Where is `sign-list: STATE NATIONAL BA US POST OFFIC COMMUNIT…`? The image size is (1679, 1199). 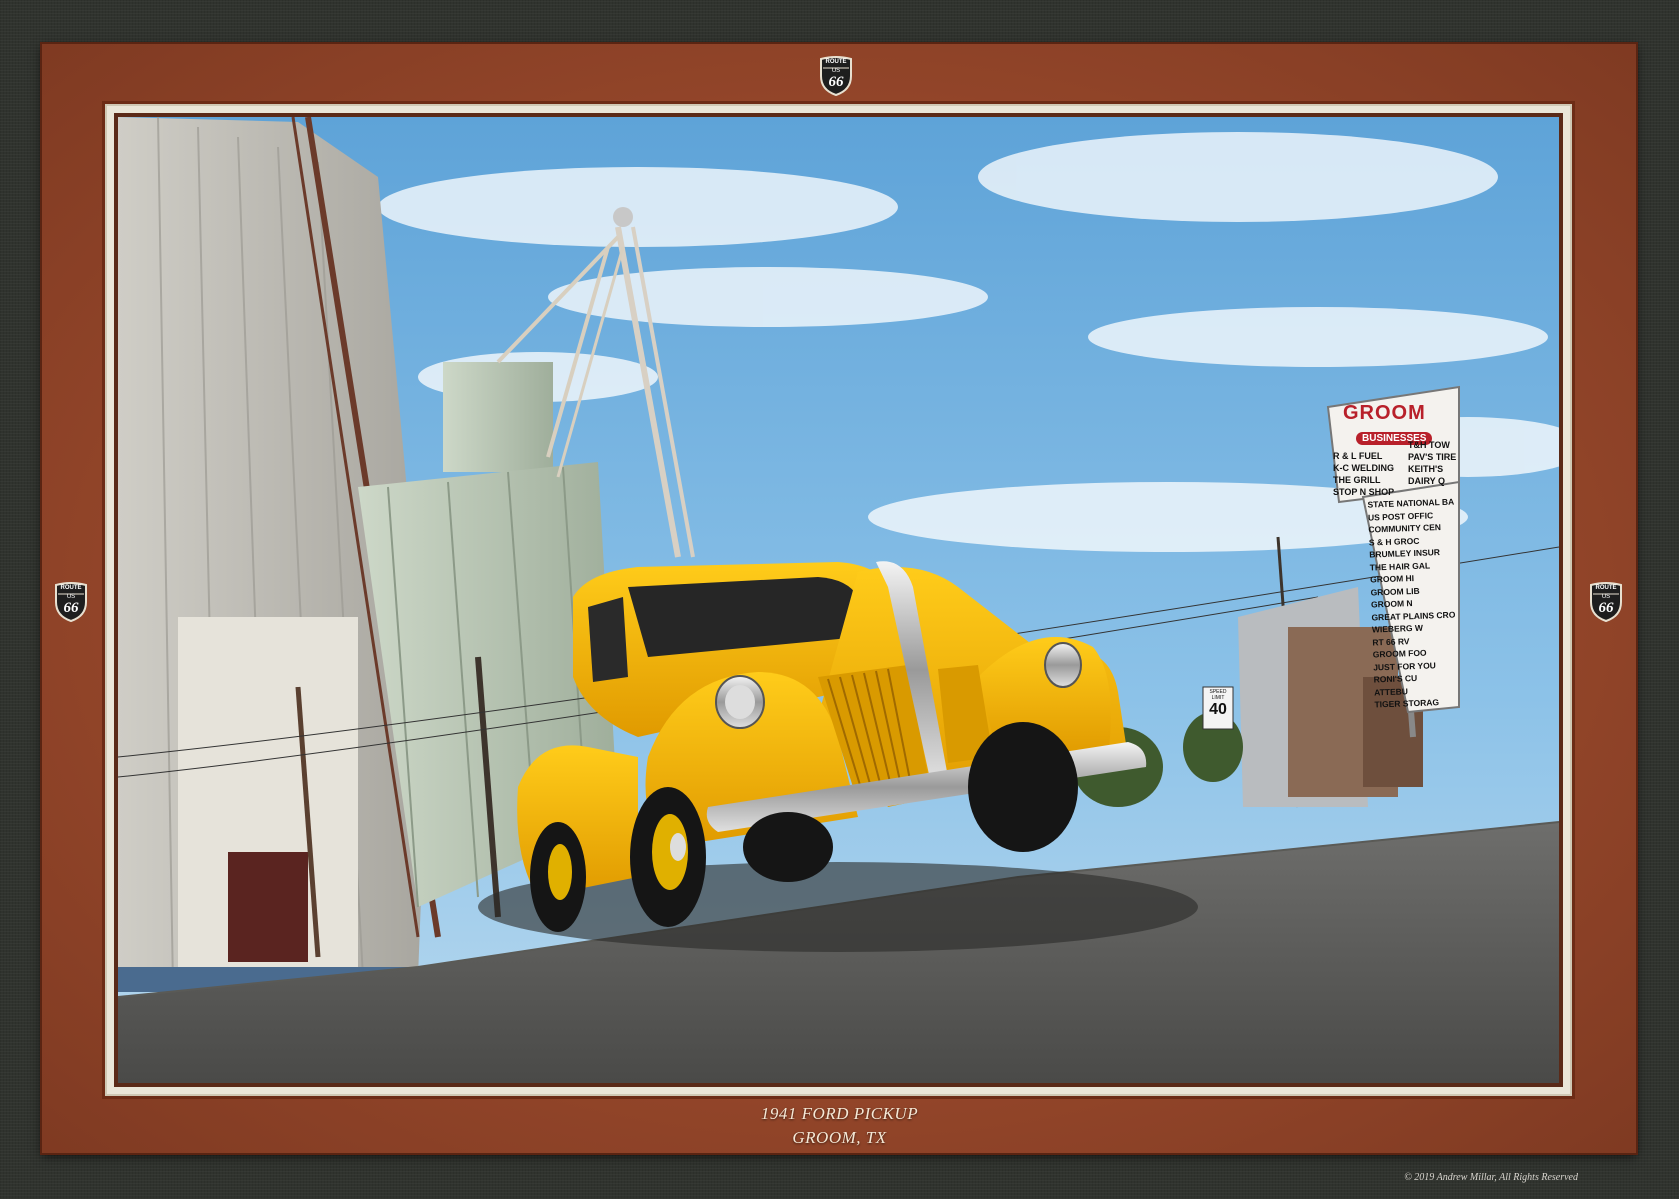 sign-list: STATE NATIONAL BA US POST OFFIC COMMUNIT… is located at coordinates (1414, 603).